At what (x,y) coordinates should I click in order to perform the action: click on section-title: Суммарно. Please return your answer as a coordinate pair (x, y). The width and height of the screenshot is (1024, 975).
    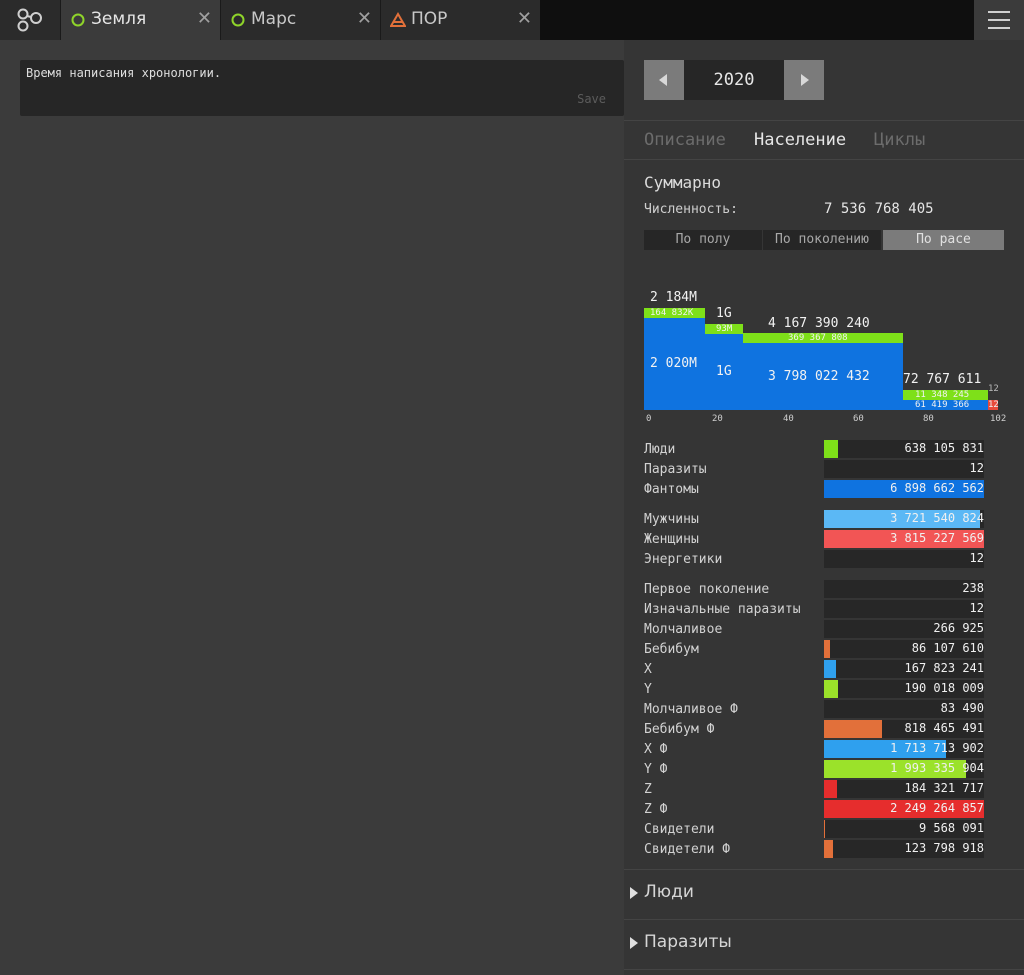
    Looking at the image, I should click on (683, 182).